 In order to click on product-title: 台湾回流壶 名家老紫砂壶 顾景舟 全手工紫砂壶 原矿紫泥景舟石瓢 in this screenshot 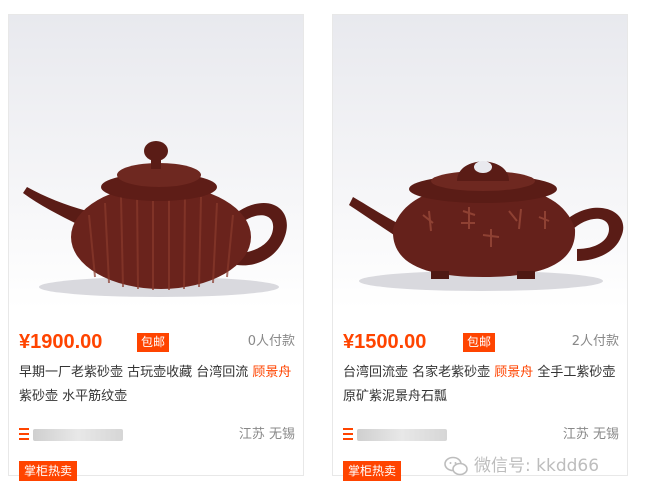, I will do `click(483, 385)`.